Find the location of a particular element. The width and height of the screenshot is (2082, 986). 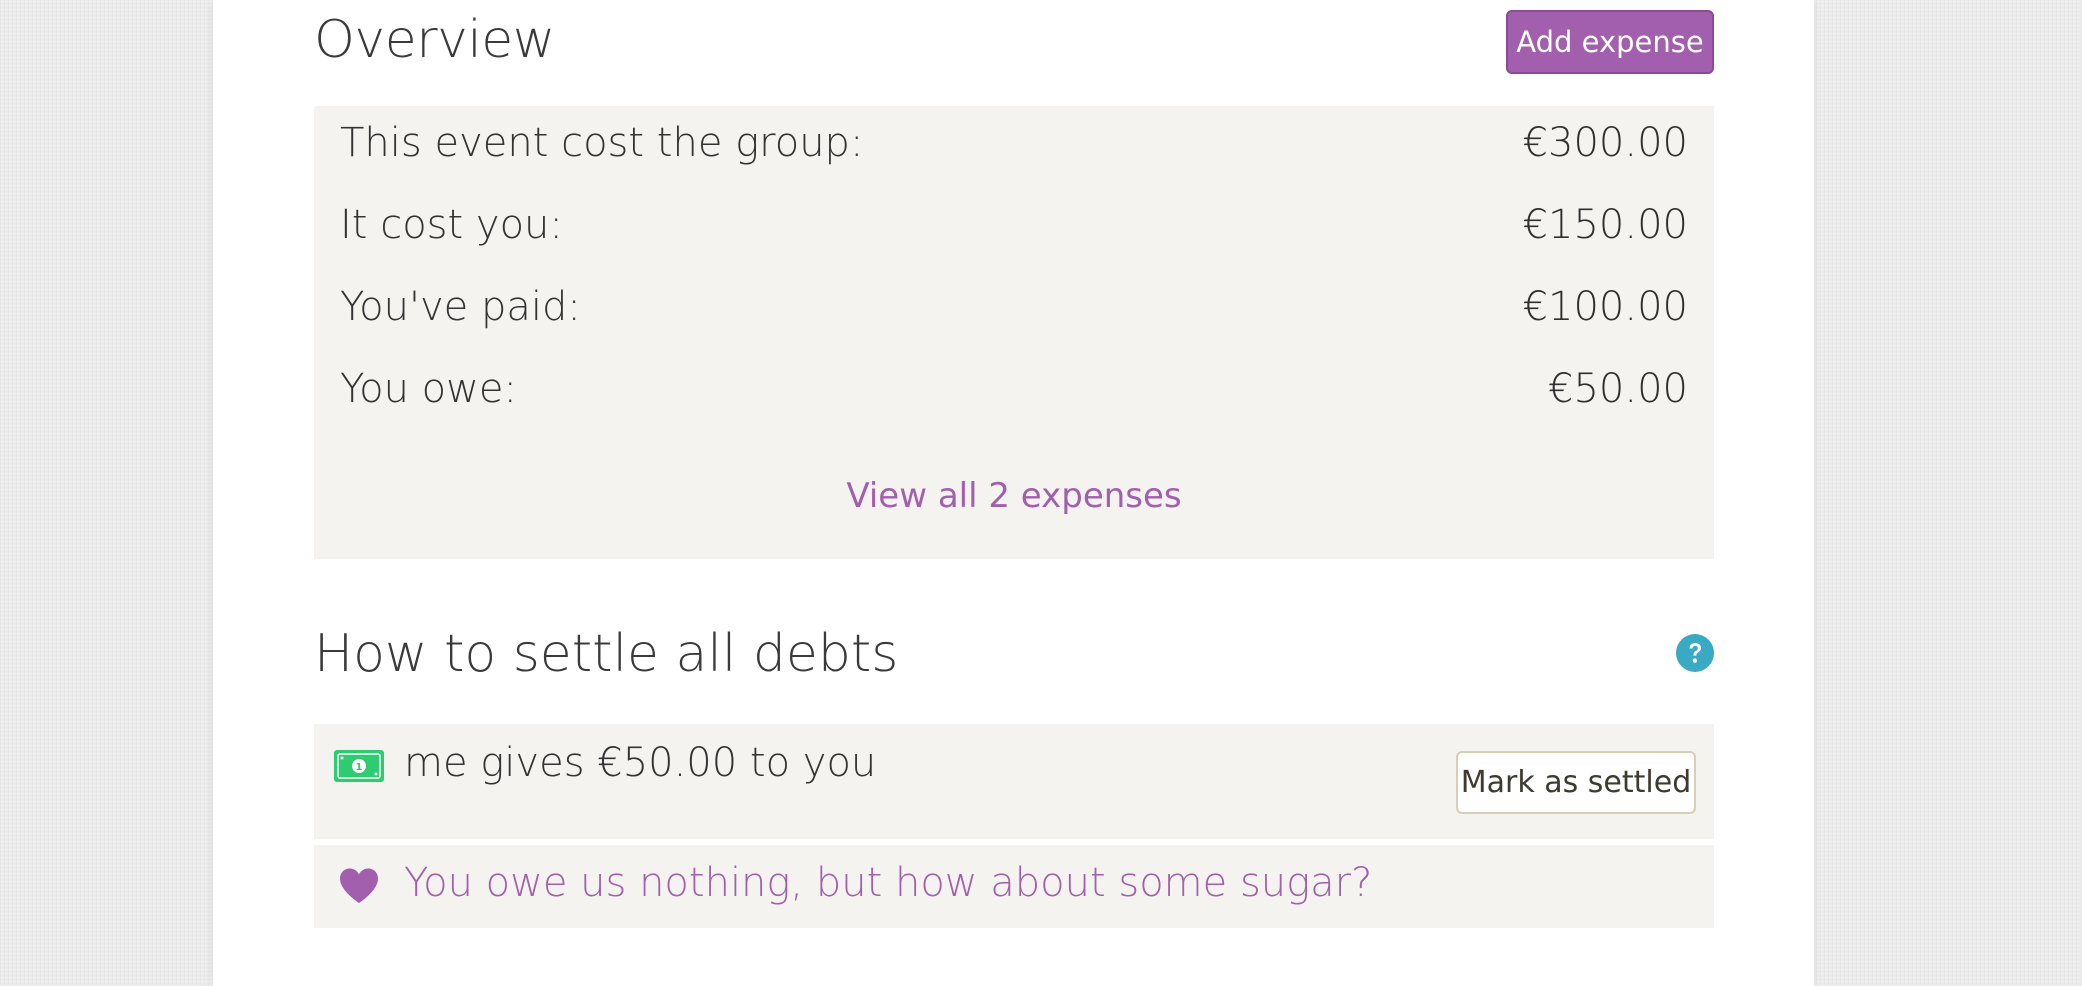

summary-row-owe: You owe: €50.00 is located at coordinates (1014, 396).